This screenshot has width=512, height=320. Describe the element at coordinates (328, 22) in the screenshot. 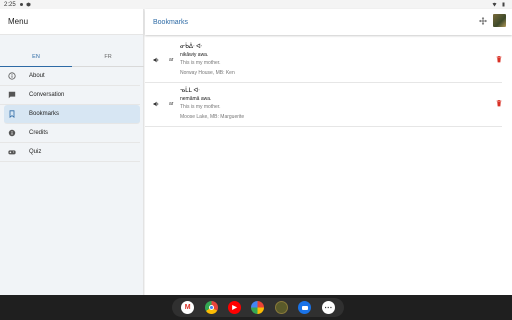

I see `main-header: Bookmarks` at that location.